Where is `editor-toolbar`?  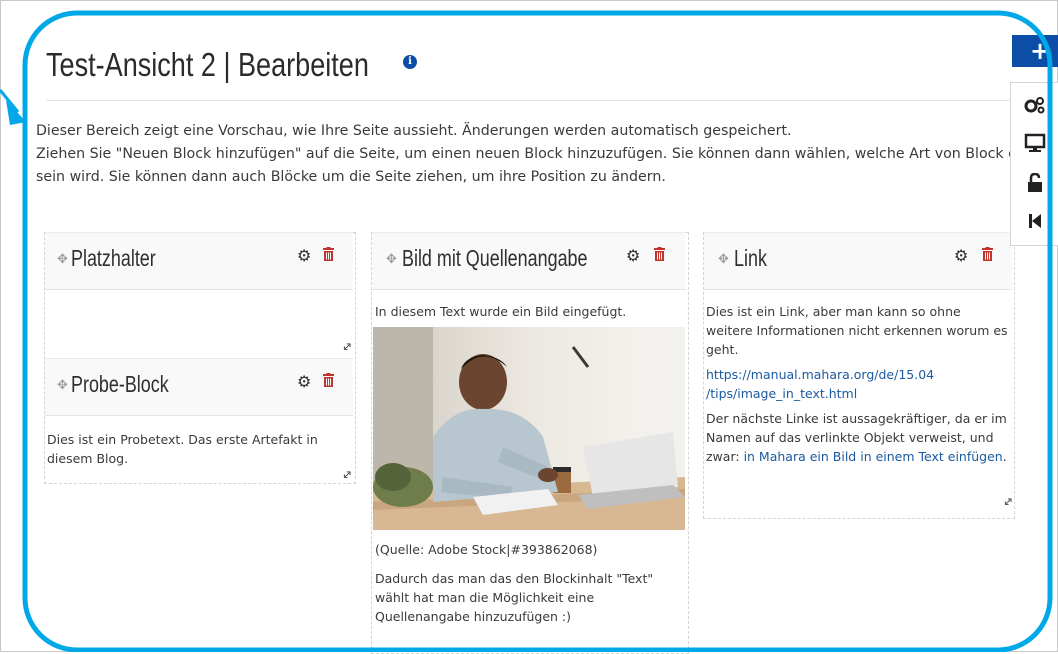
editor-toolbar is located at coordinates (1034, 164).